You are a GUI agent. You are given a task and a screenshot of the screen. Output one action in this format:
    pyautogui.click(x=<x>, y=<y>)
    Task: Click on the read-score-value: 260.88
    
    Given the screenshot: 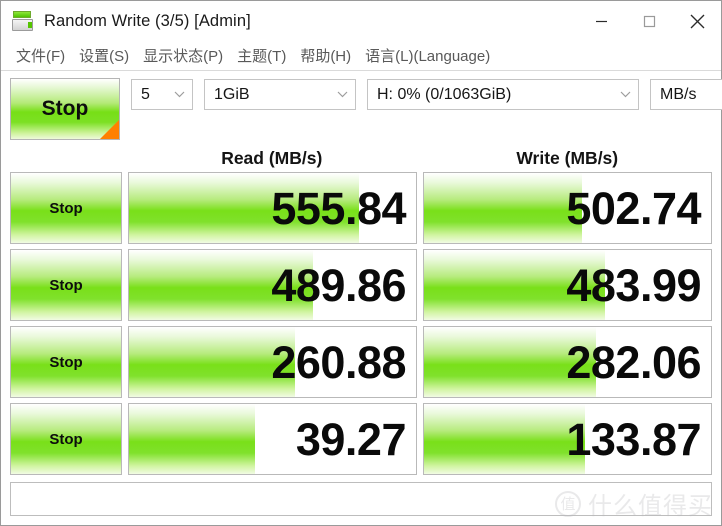 What is the action you would take?
    pyautogui.click(x=338, y=362)
    